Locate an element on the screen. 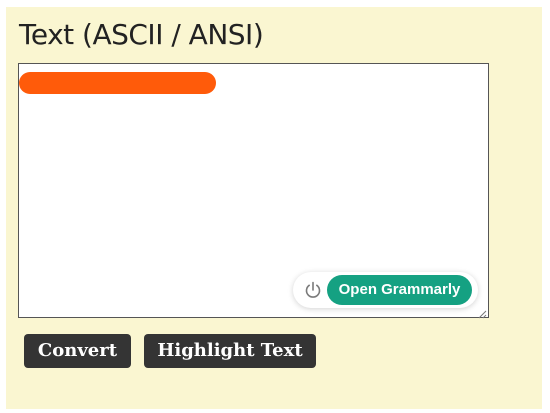 The width and height of the screenshot is (550, 413). grammarly-widget: Open Grammarly is located at coordinates (385, 290).